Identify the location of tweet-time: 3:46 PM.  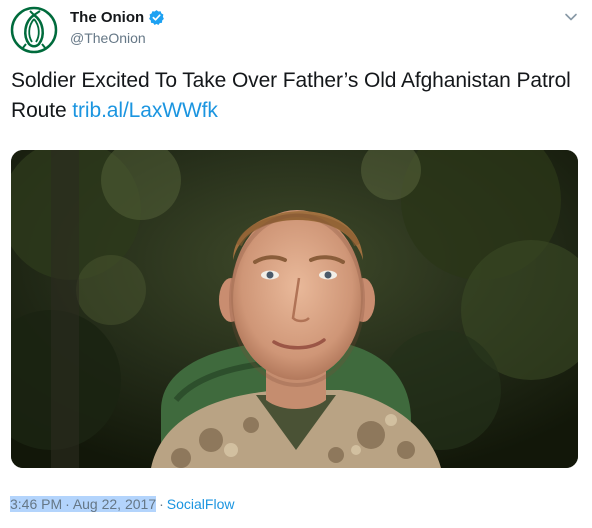
(36, 504).